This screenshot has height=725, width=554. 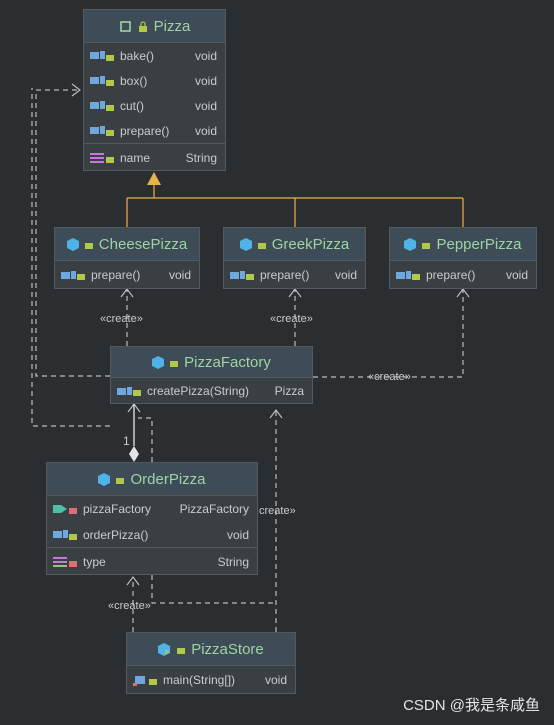 What do you see at coordinates (211, 680) in the screenshot?
I see `member-row: main(String[]) void` at bounding box center [211, 680].